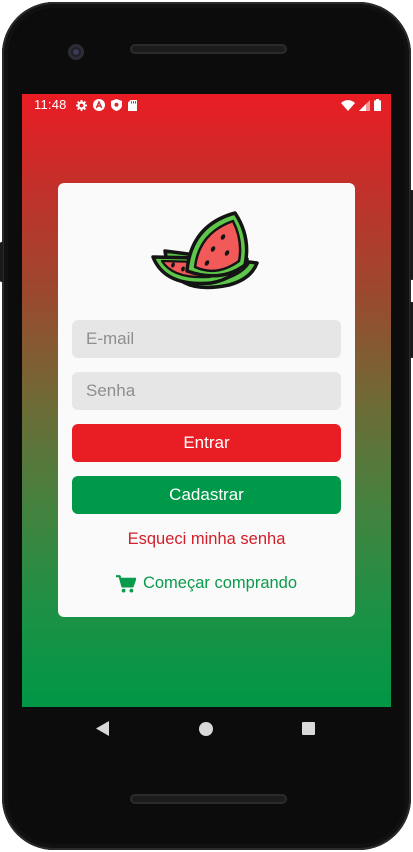 The width and height of the screenshot is (413, 852). I want to click on app-a-icon, so click(99, 105).